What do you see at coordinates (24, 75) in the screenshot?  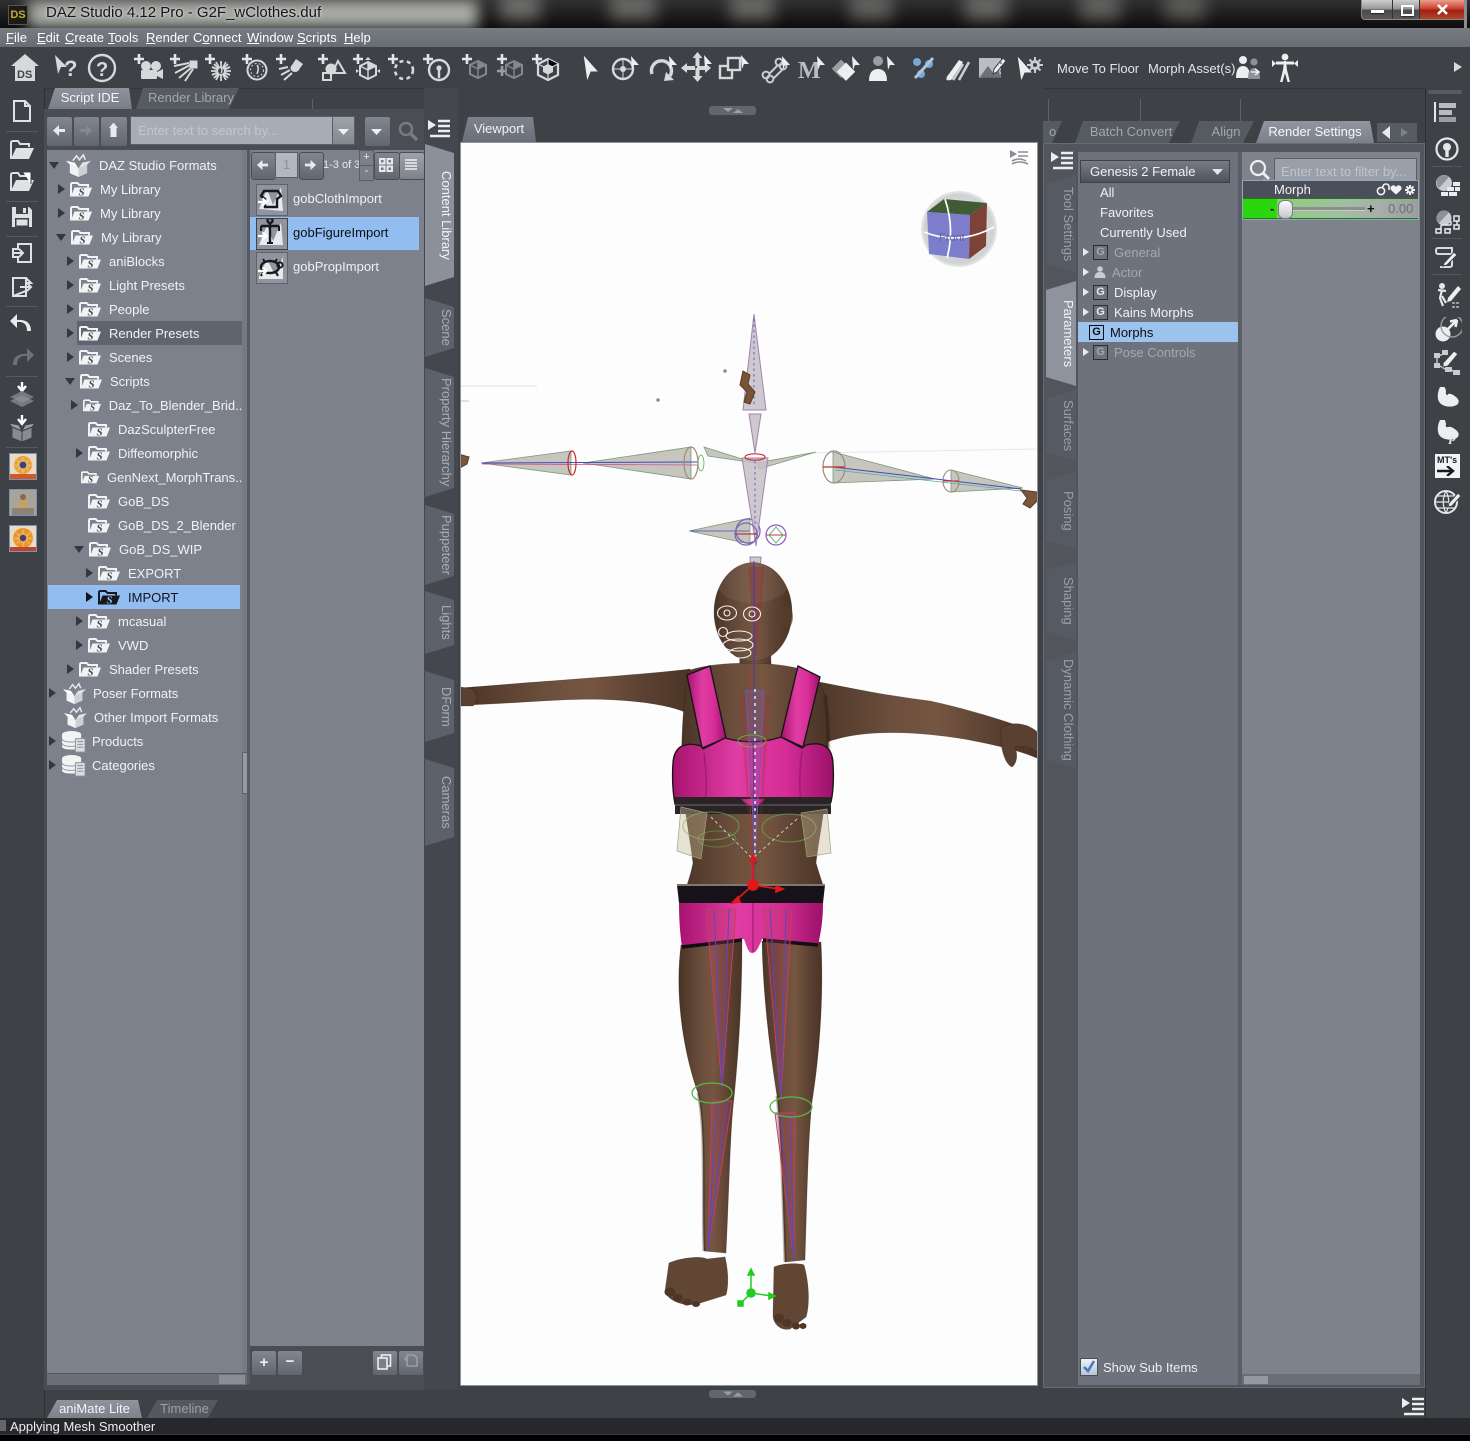 I see `svg-text: DS` at bounding box center [24, 75].